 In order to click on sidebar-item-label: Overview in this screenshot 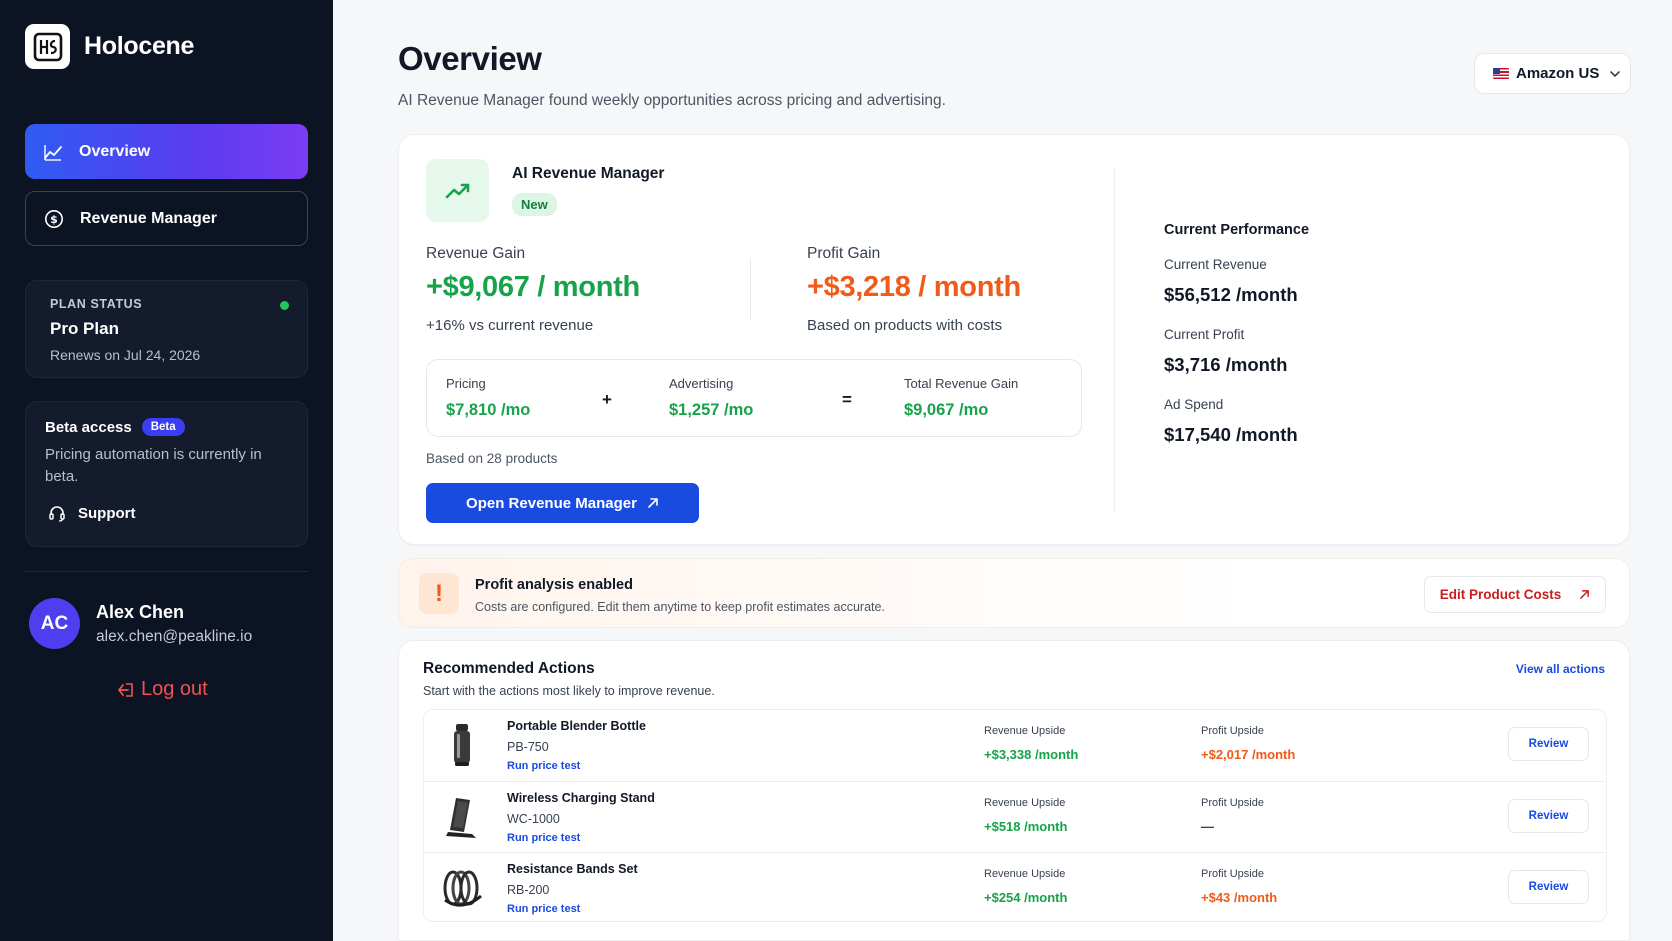, I will do `click(115, 151)`.